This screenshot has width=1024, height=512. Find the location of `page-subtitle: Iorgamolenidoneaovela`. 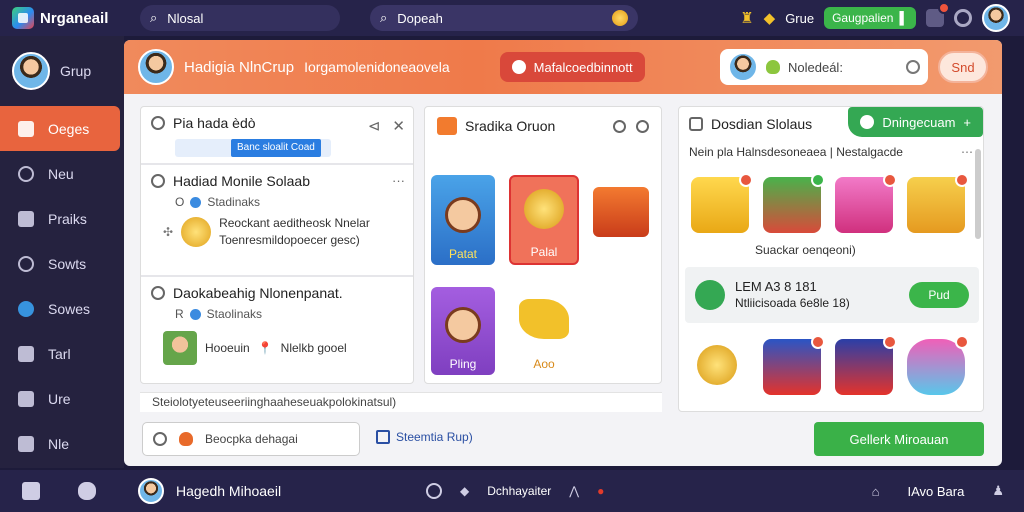

page-subtitle: Iorgamolenidoneaovela is located at coordinates (377, 67).